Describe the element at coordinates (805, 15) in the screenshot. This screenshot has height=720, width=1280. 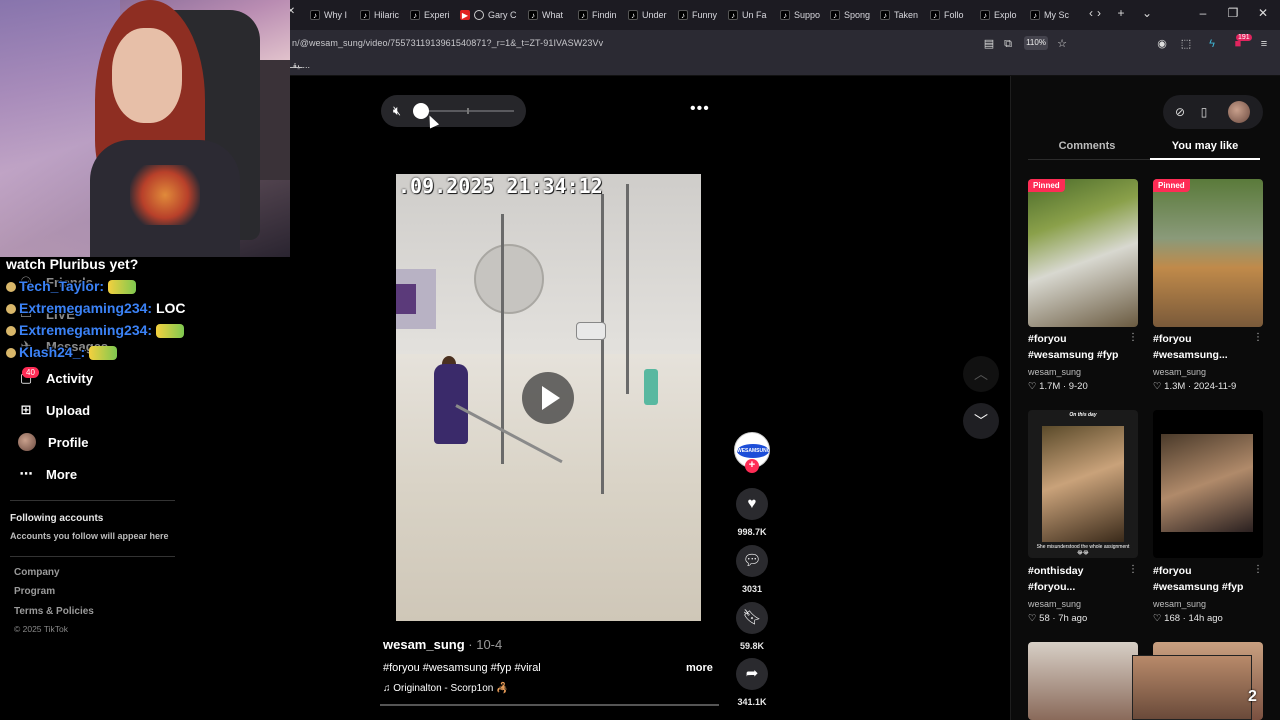
I see `browser-tab: ♪ Suppo` at that location.